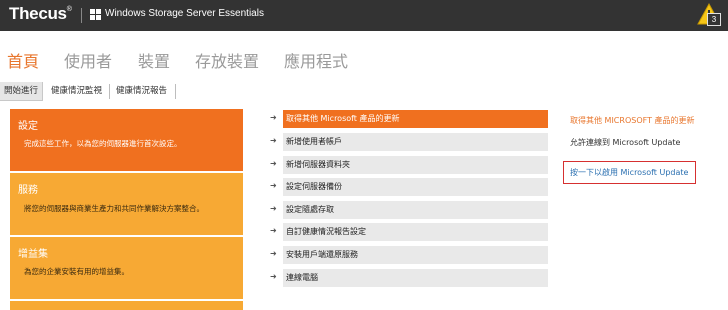  I want to click on thecus-logo: Thecus®, so click(40, 13).